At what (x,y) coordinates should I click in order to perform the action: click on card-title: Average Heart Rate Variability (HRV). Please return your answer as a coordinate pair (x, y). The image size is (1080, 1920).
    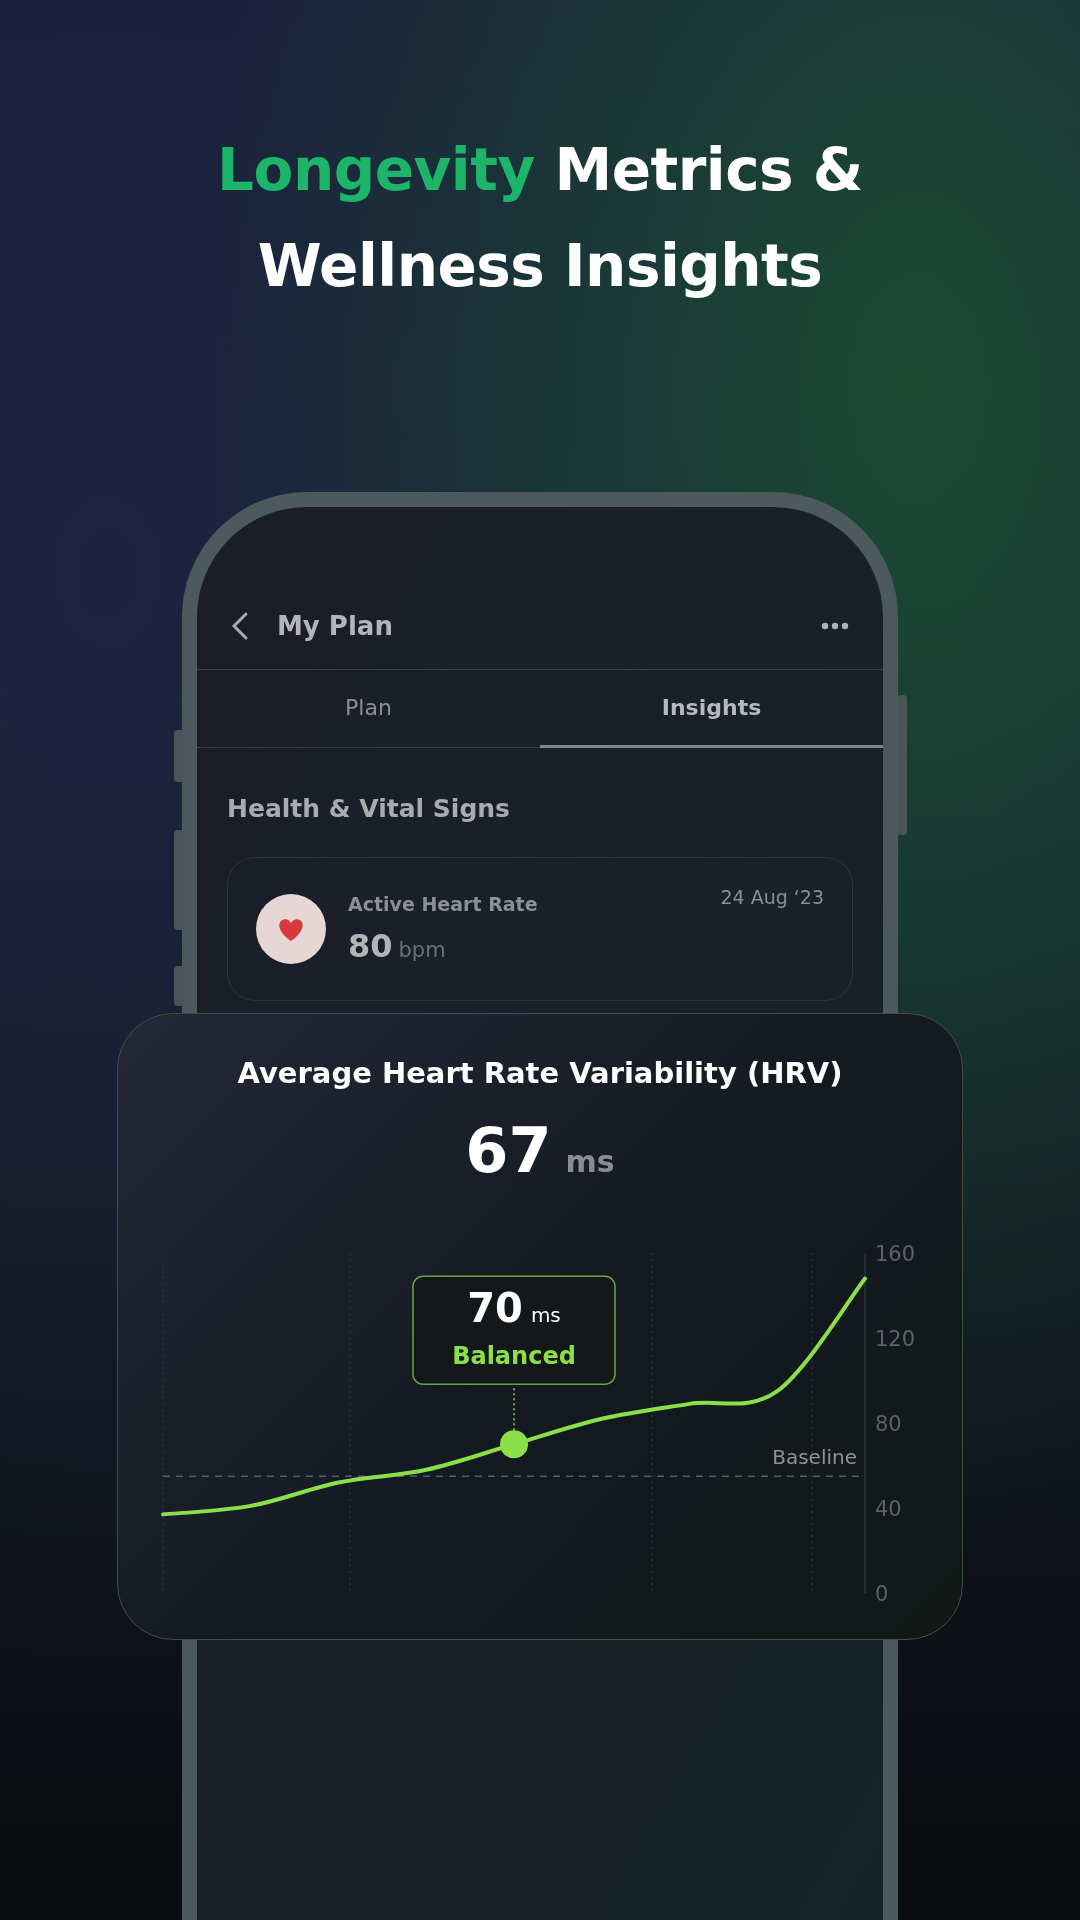
    Looking at the image, I should click on (540, 1073).